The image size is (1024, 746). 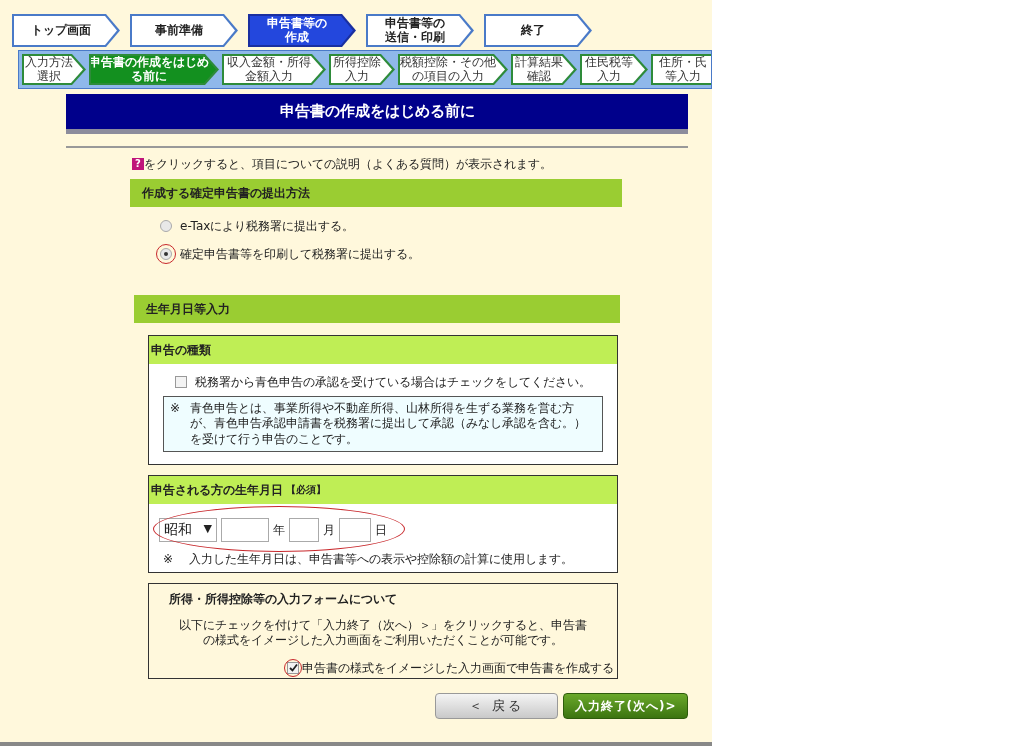 What do you see at coordinates (377, 114) in the screenshot?
I see `page-title: 申告書の作成をはじめる前に` at bounding box center [377, 114].